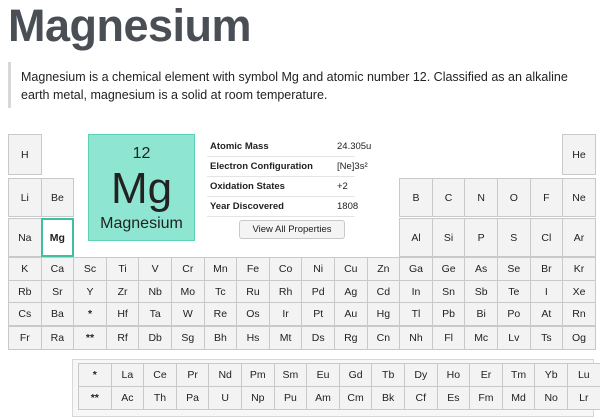  Describe the element at coordinates (514, 269) in the screenshot. I see `element-cell-se: Se` at that location.